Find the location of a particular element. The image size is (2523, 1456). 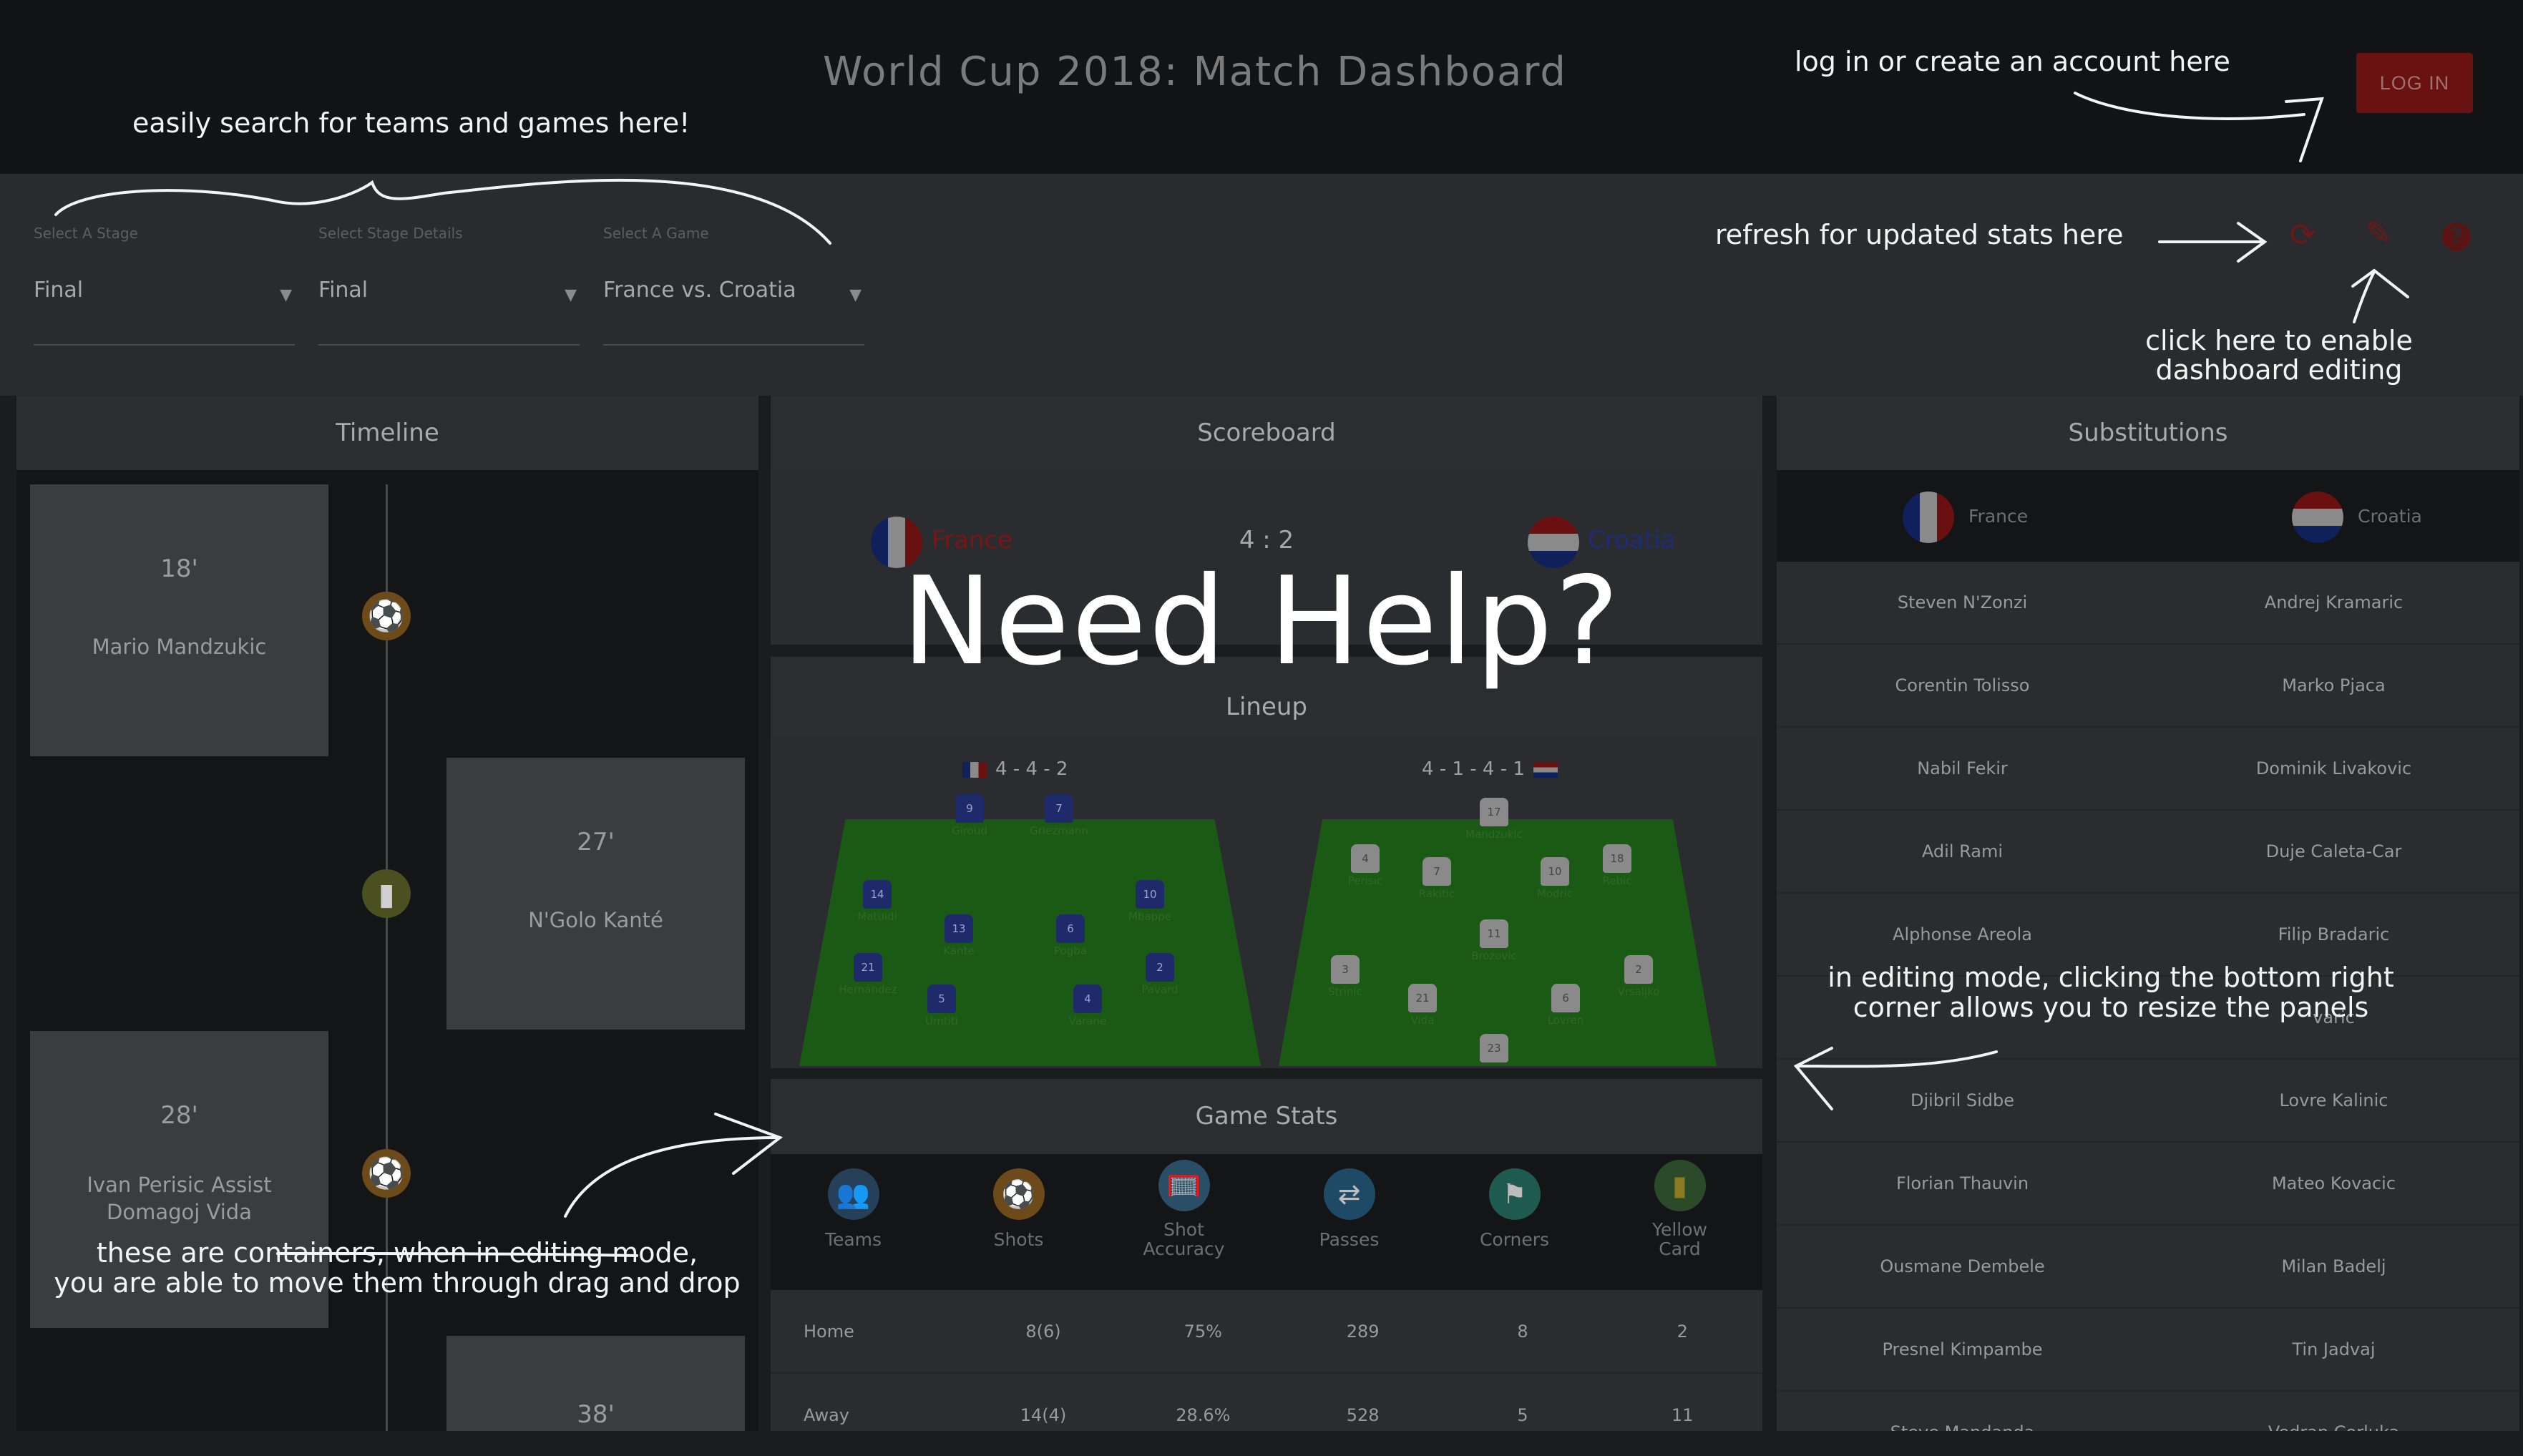

login-arrow-head is located at coordinates (2304, 129).